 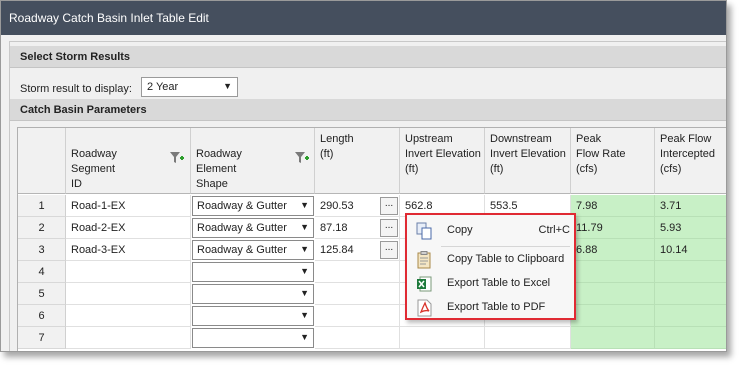 I want to click on row-number: 1, so click(x=42, y=206).